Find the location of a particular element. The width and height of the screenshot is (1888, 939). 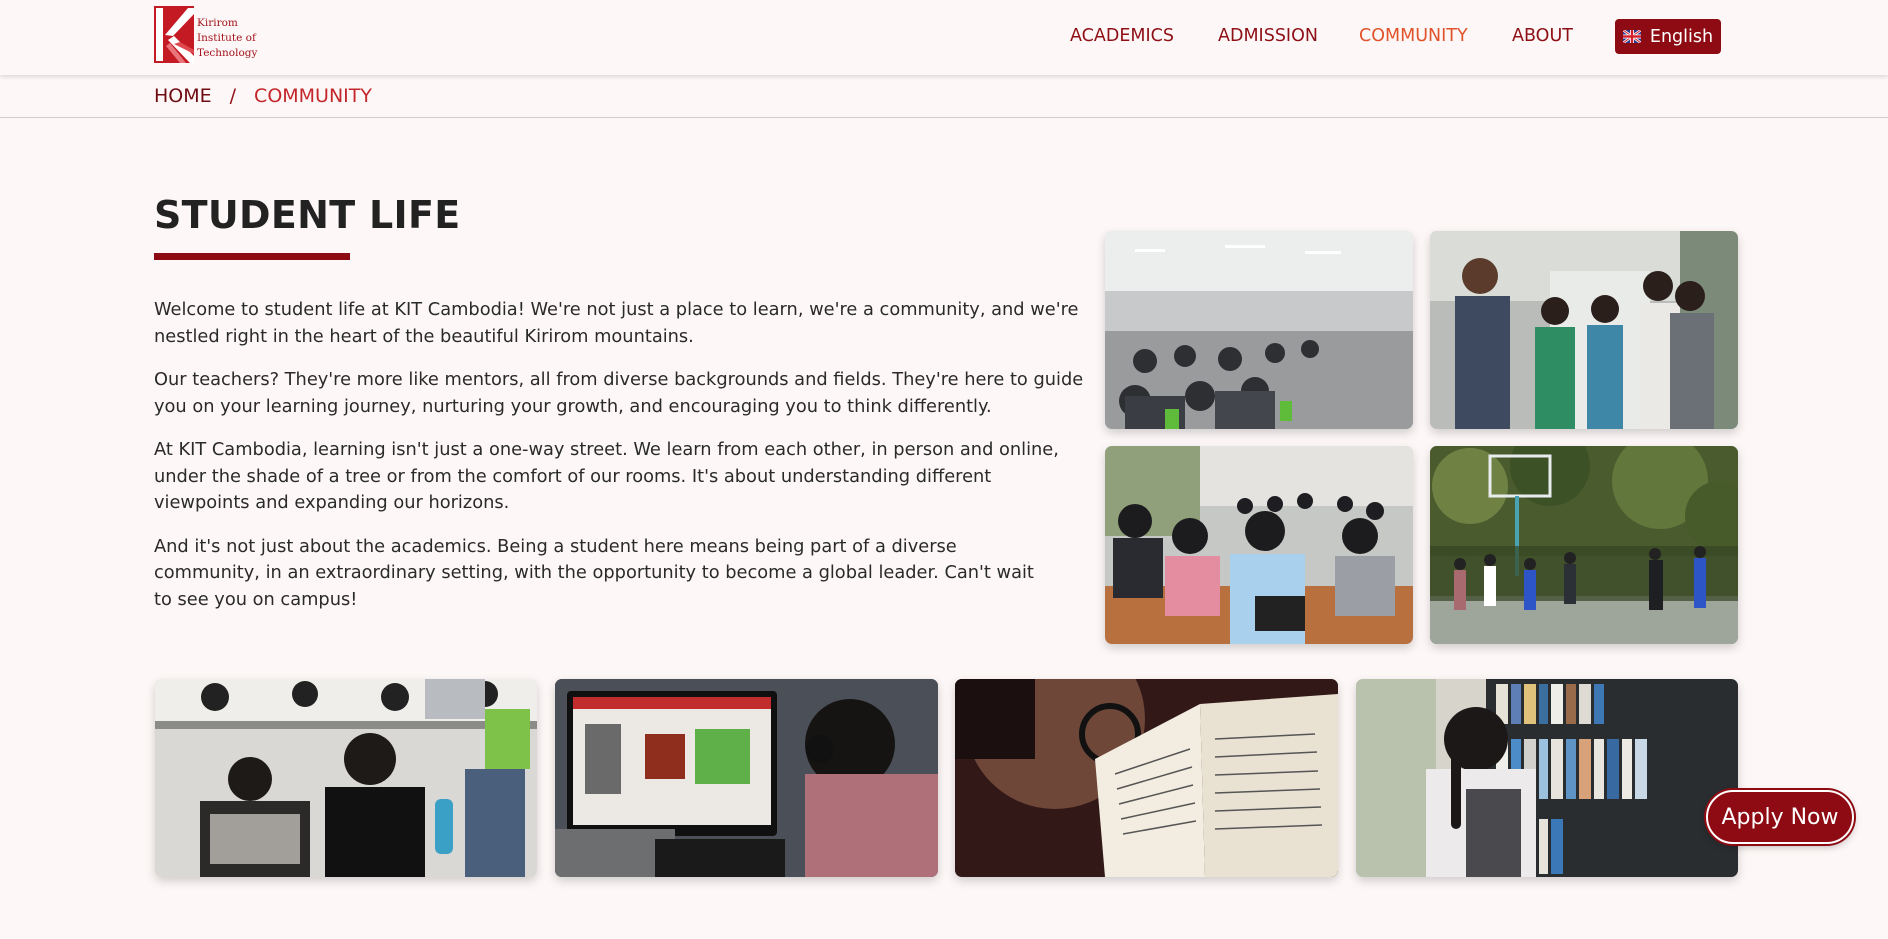

language-label: English is located at coordinates (1681, 36).